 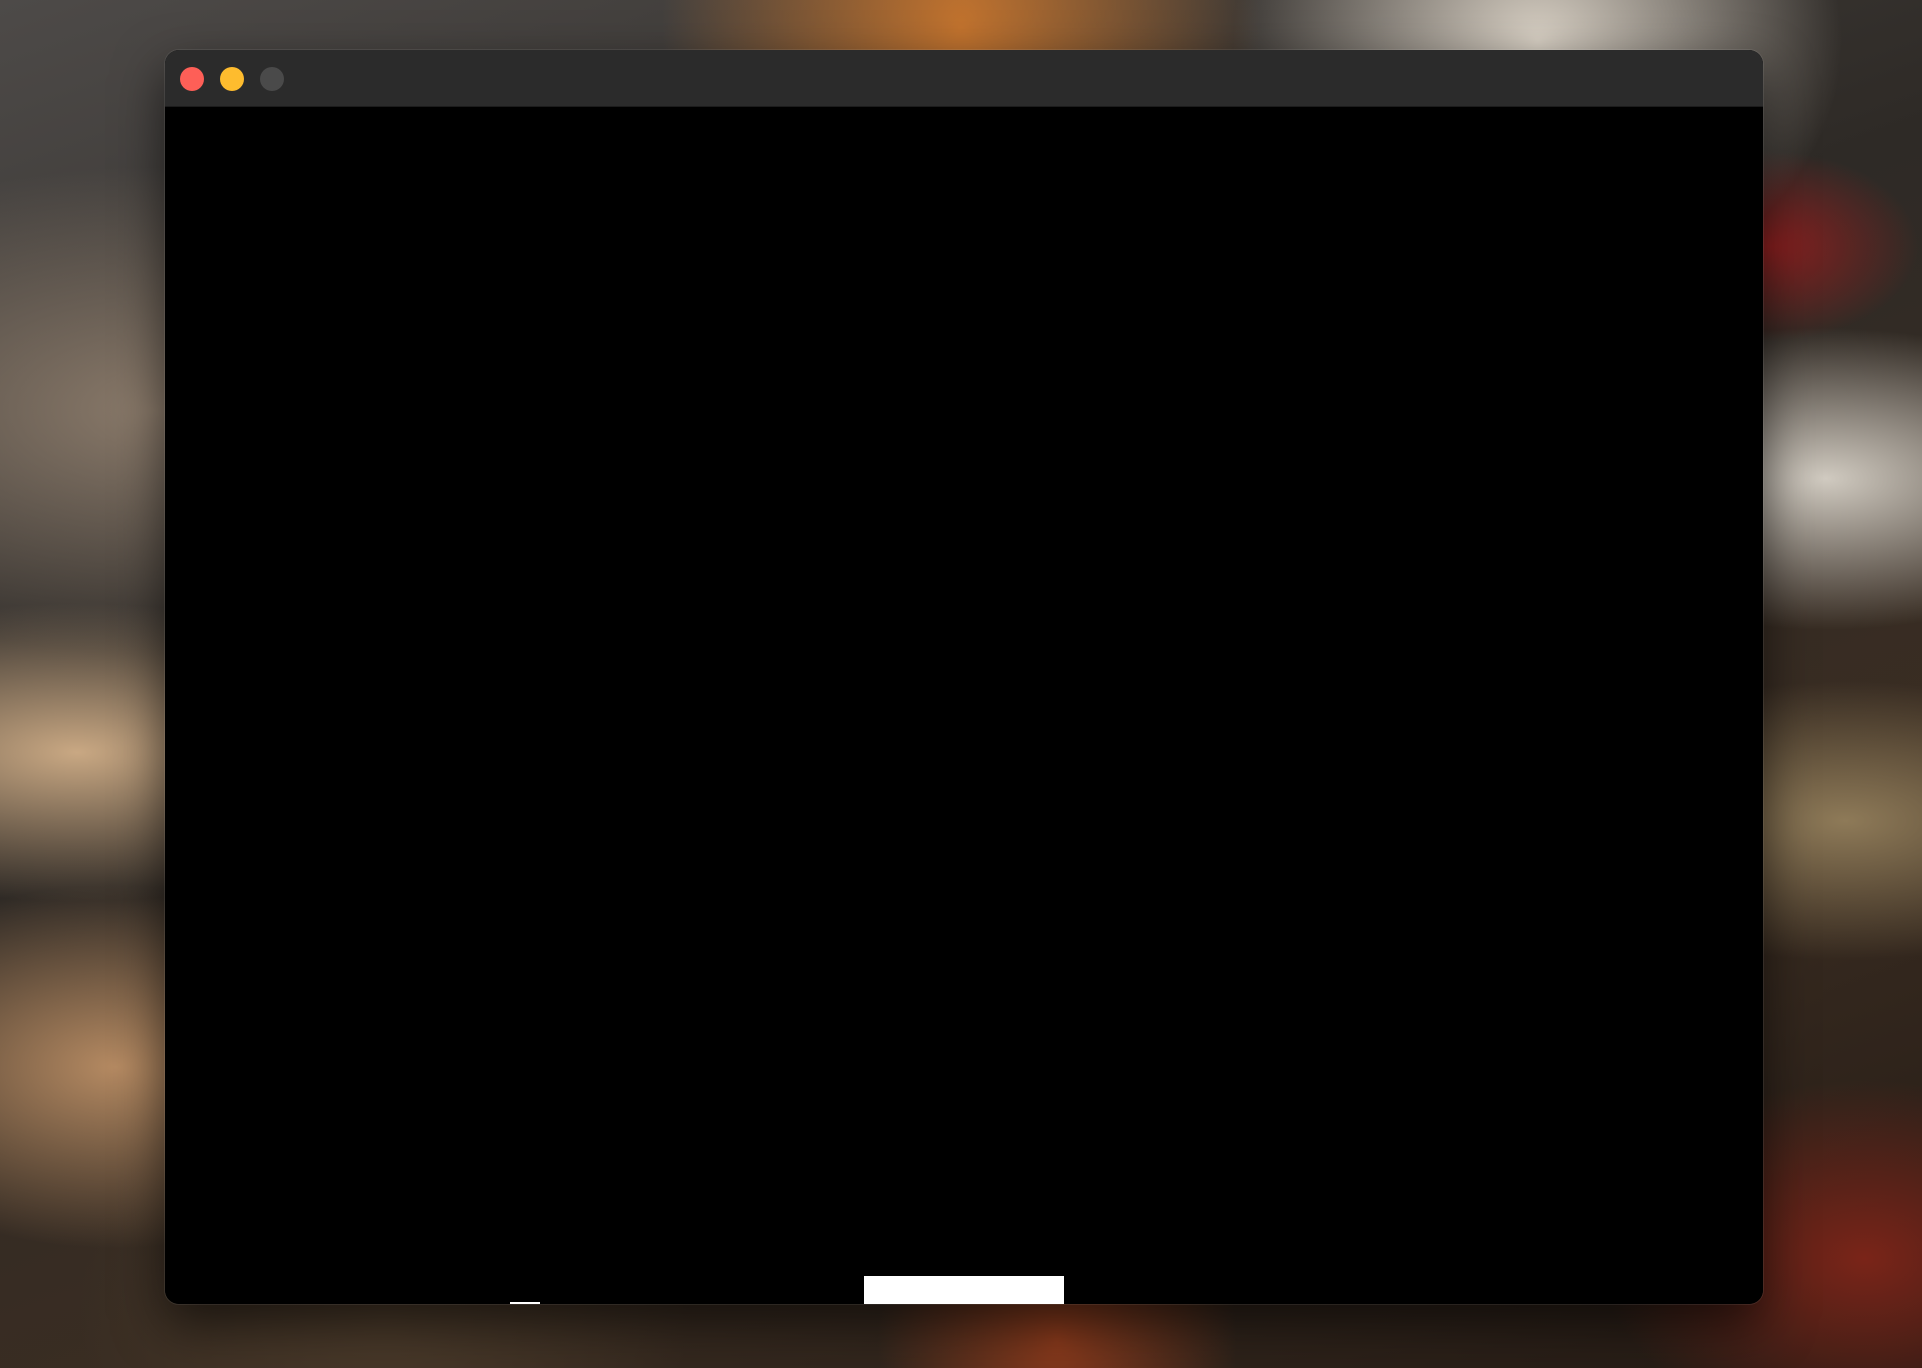 I want to click on paddle, so click(x=964, y=1290).